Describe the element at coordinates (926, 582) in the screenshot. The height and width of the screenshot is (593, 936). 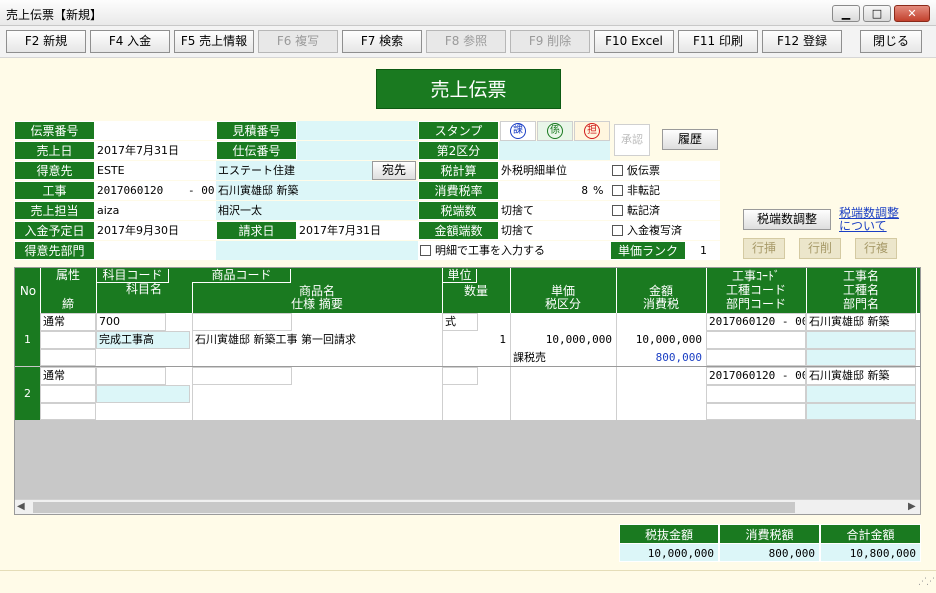
I see `resize-grip-icon: ⋰⋰` at that location.